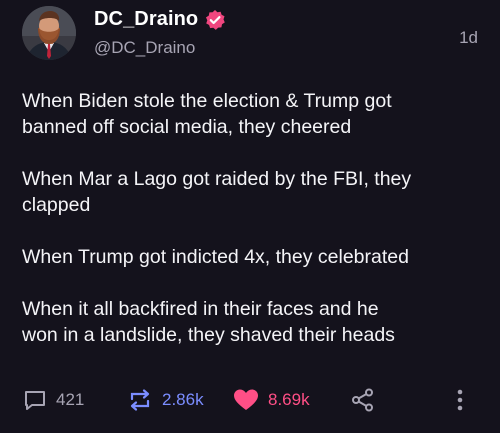 The height and width of the screenshot is (433, 500). Describe the element at coordinates (35, 400) in the screenshot. I see `reply-icon` at that location.